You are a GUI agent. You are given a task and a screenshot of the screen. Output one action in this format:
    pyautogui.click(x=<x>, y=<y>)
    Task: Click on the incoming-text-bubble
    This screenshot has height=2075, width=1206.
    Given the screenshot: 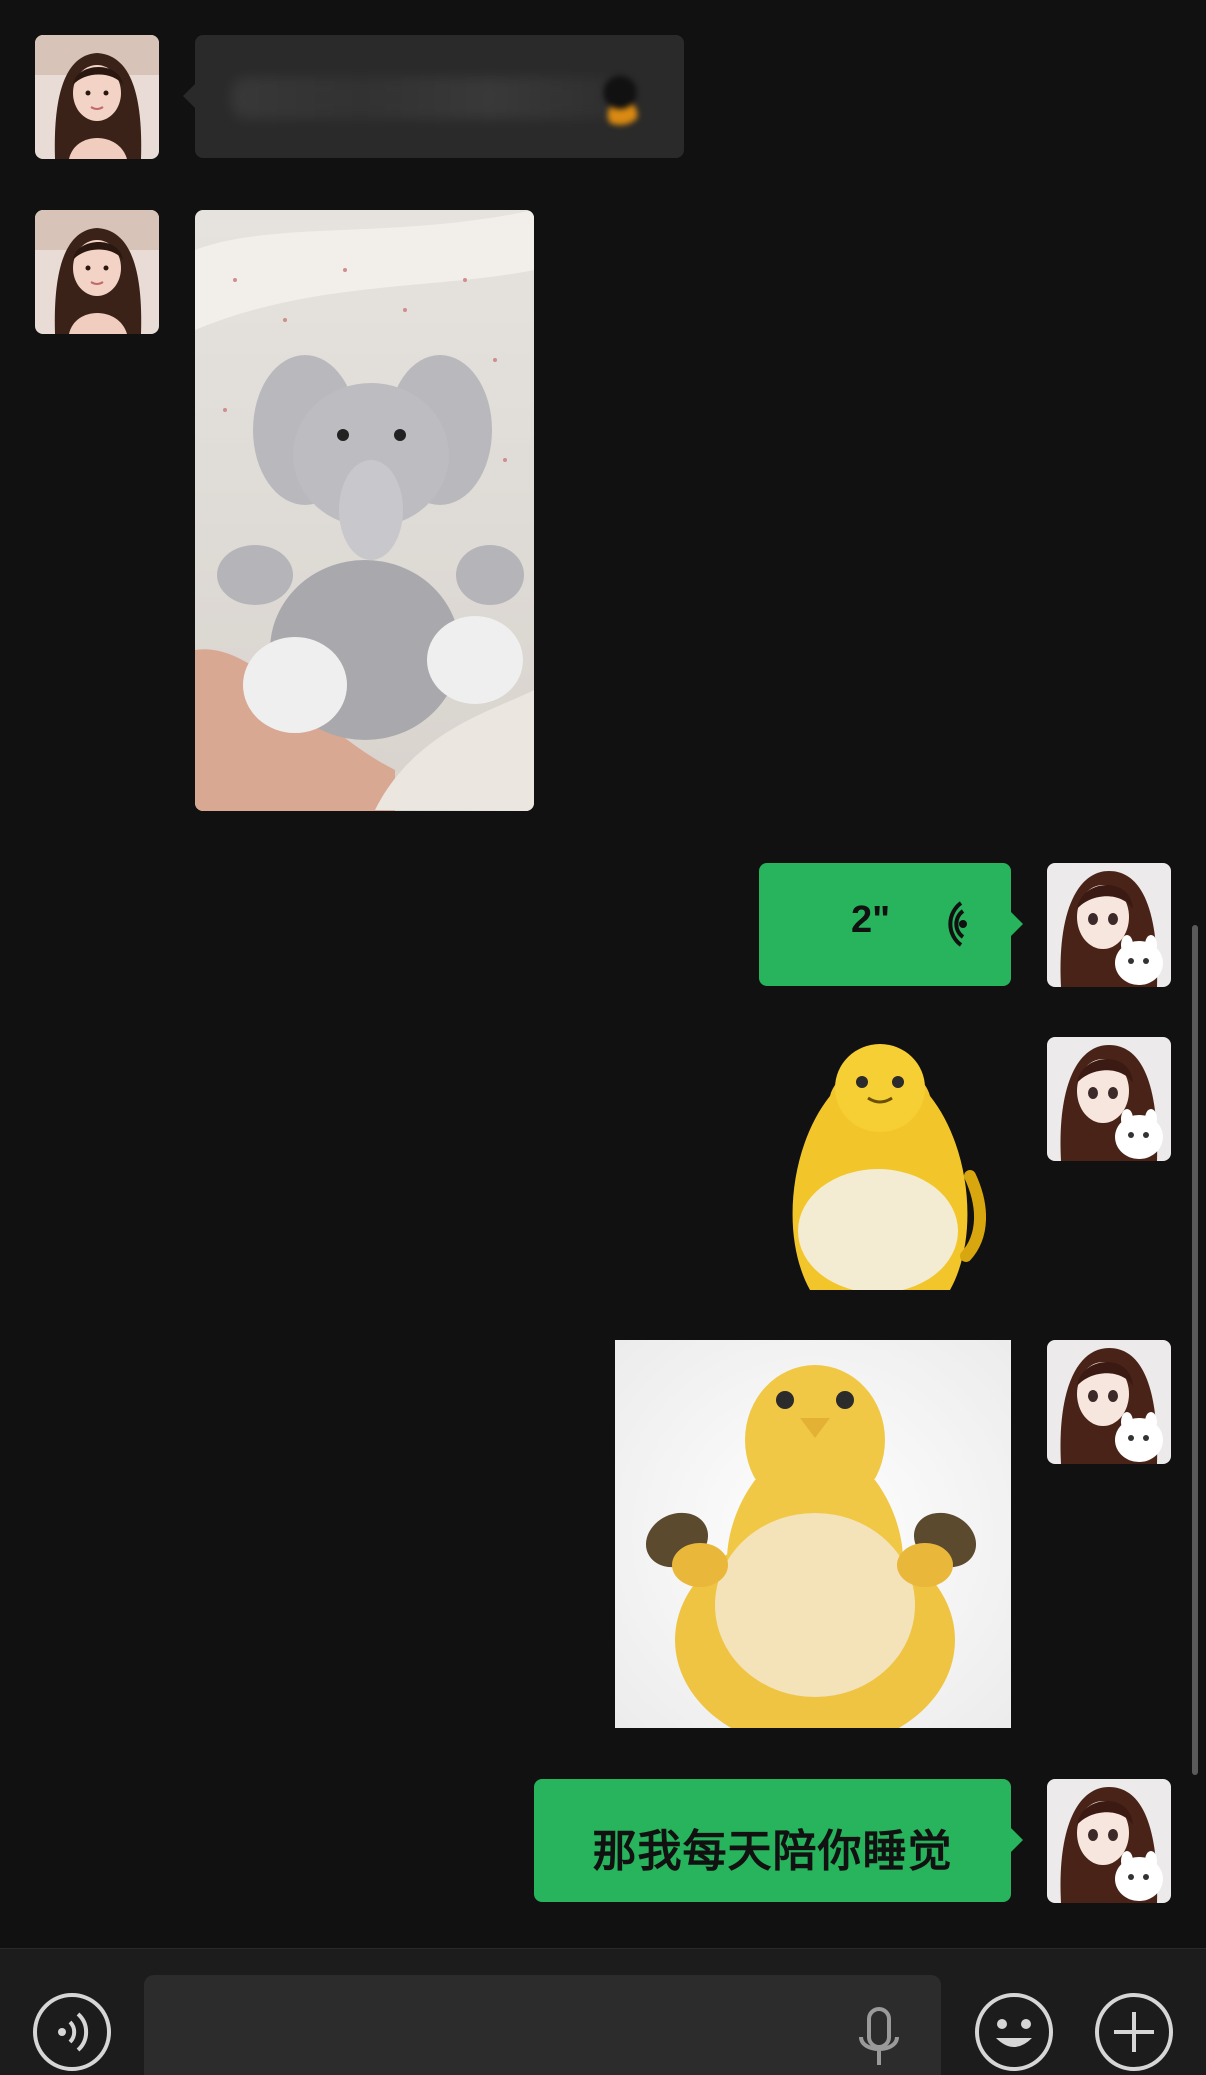 What is the action you would take?
    pyautogui.click(x=433, y=96)
    